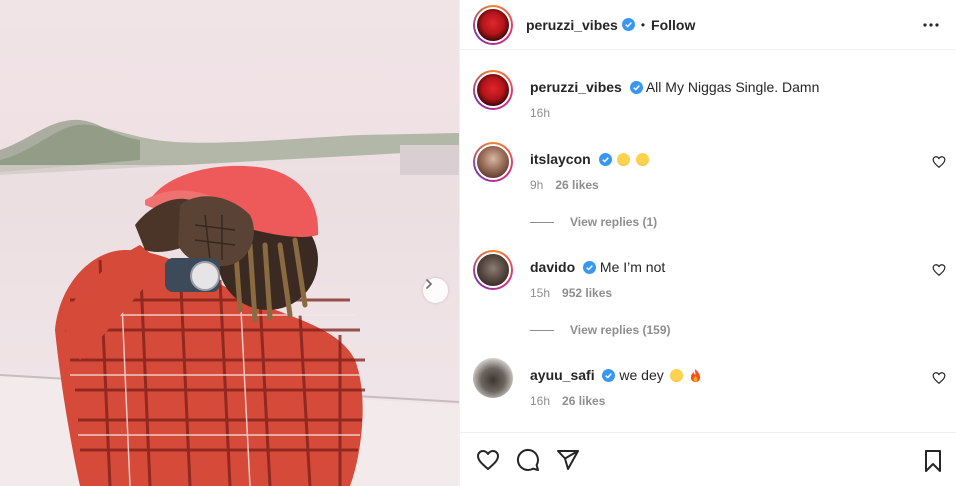 The width and height of the screenshot is (956, 486). Describe the element at coordinates (540, 293) in the screenshot. I see `comment-time: 15h` at that location.